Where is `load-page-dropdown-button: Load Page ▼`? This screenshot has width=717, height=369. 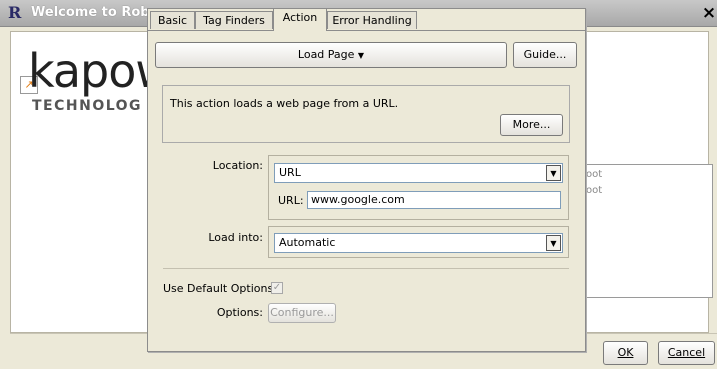
load-page-dropdown-button: Load Page ▼ is located at coordinates (331, 55).